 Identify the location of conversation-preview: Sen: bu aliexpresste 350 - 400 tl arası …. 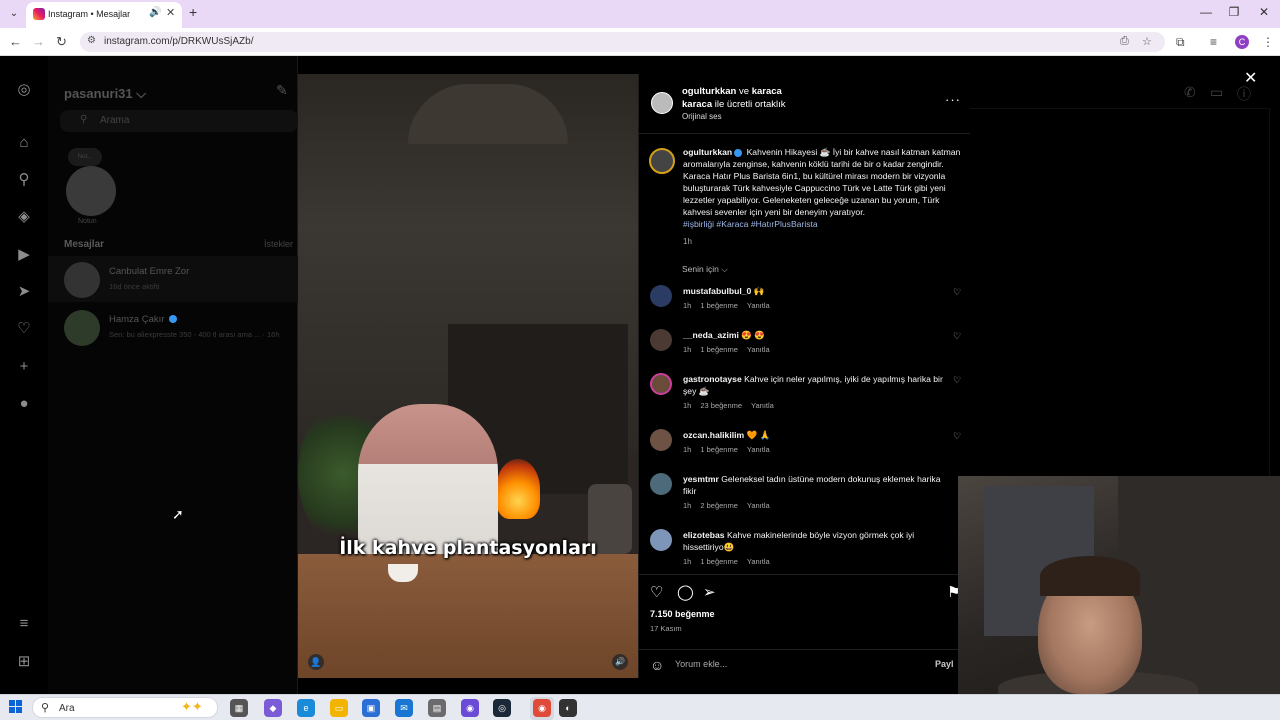
(194, 334).